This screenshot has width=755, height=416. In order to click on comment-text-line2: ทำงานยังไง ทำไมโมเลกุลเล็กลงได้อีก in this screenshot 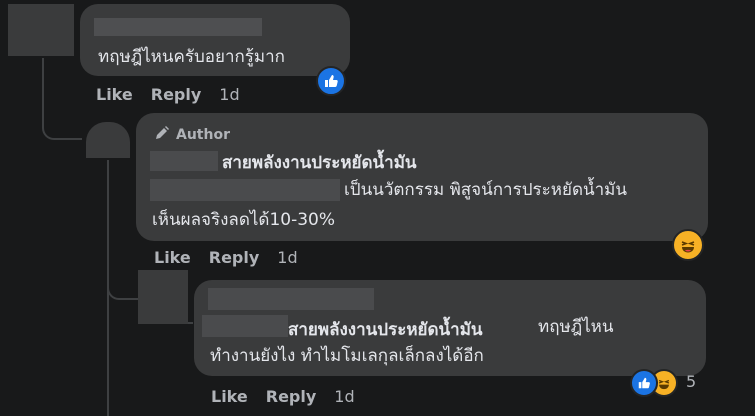, I will do `click(347, 356)`.